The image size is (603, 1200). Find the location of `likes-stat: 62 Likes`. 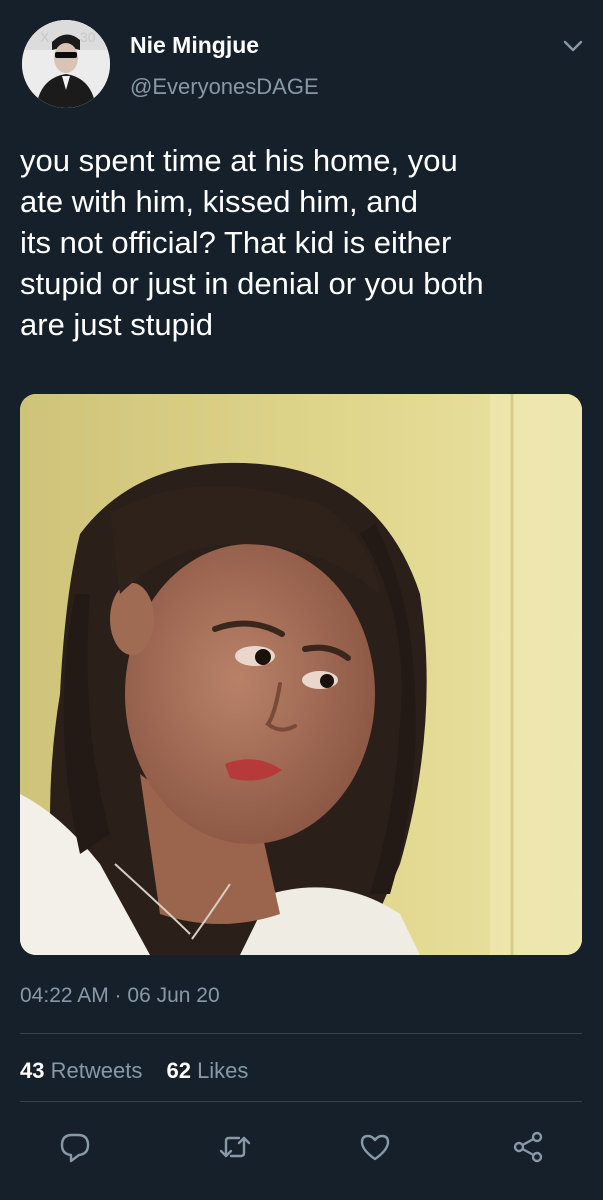

likes-stat: 62 Likes is located at coordinates (207, 1070).